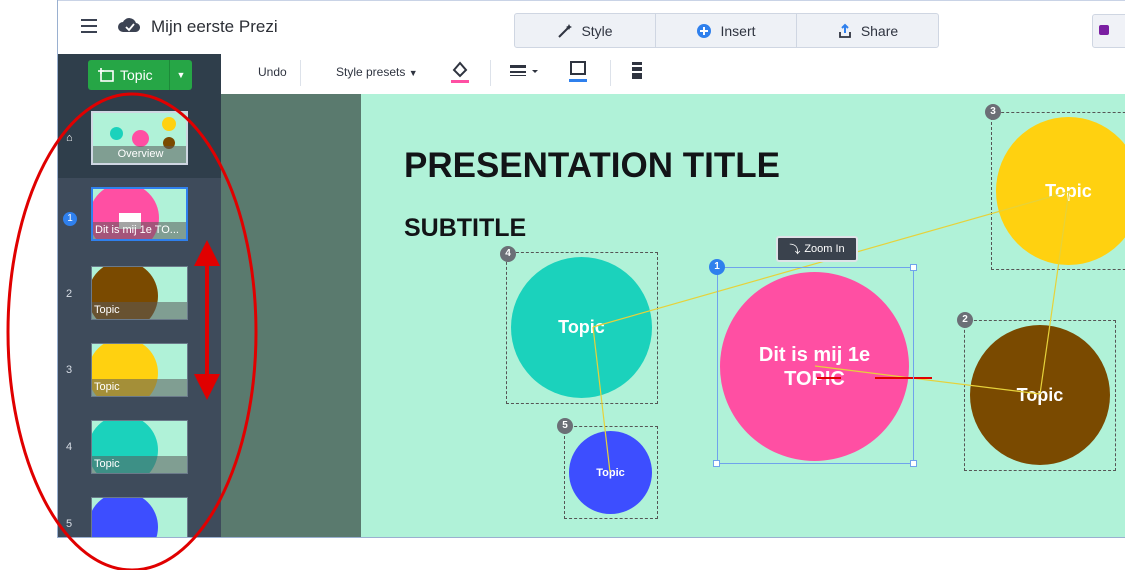  I want to click on canvas-margin, so click(291, 315).